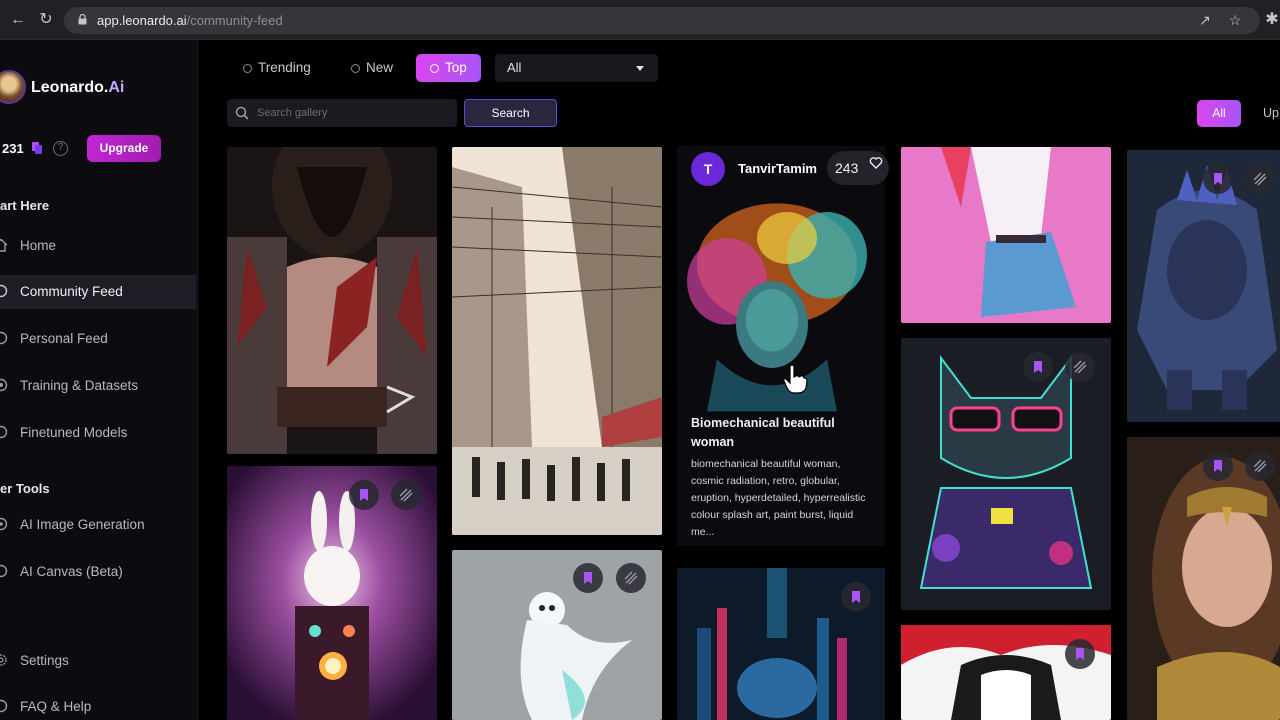 This screenshot has width=1280, height=720. I want to click on nav-training-datasets: Training & Datasets, so click(98, 386).